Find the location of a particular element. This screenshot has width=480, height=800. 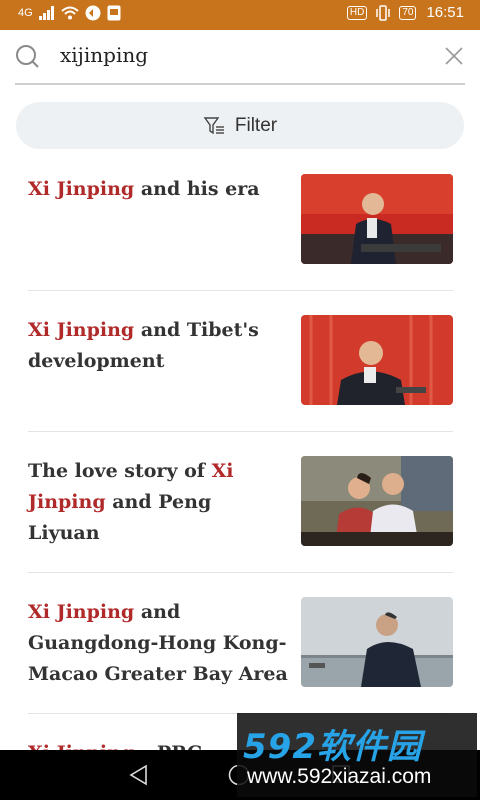

wifi-icon is located at coordinates (70, 13).